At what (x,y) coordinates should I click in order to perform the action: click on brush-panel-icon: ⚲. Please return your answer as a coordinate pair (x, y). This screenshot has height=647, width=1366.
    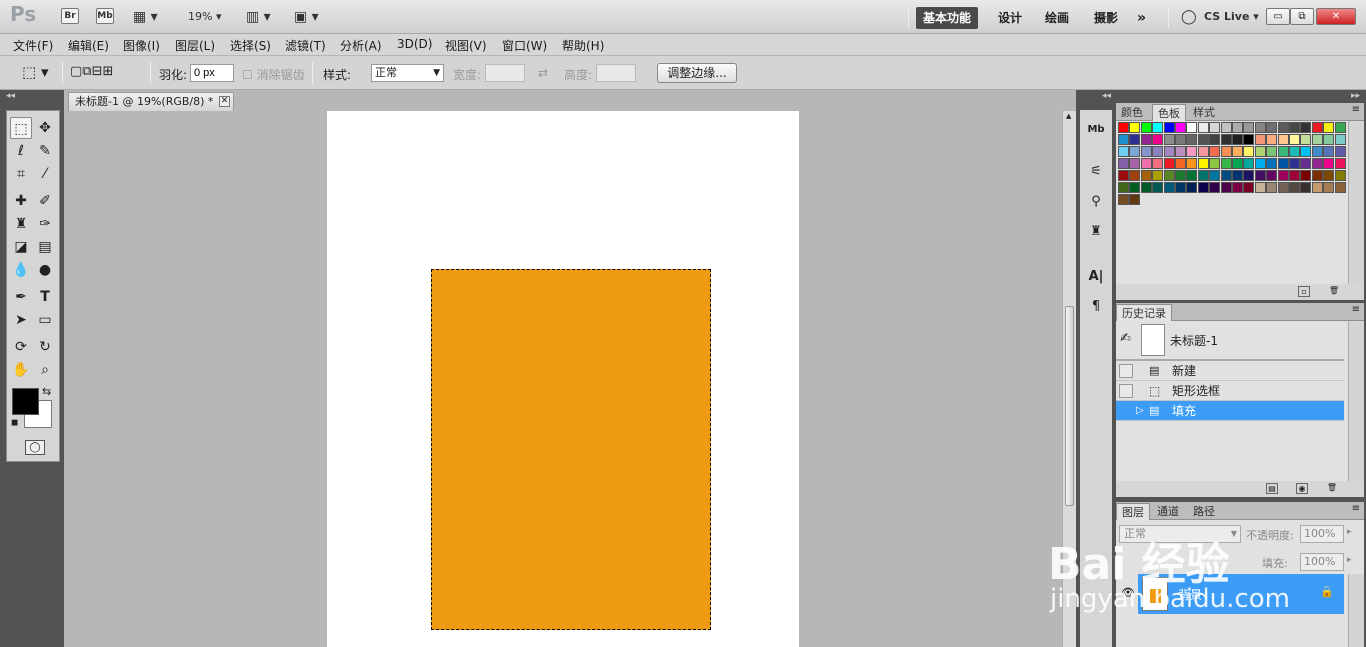
    Looking at the image, I should click on (1096, 202).